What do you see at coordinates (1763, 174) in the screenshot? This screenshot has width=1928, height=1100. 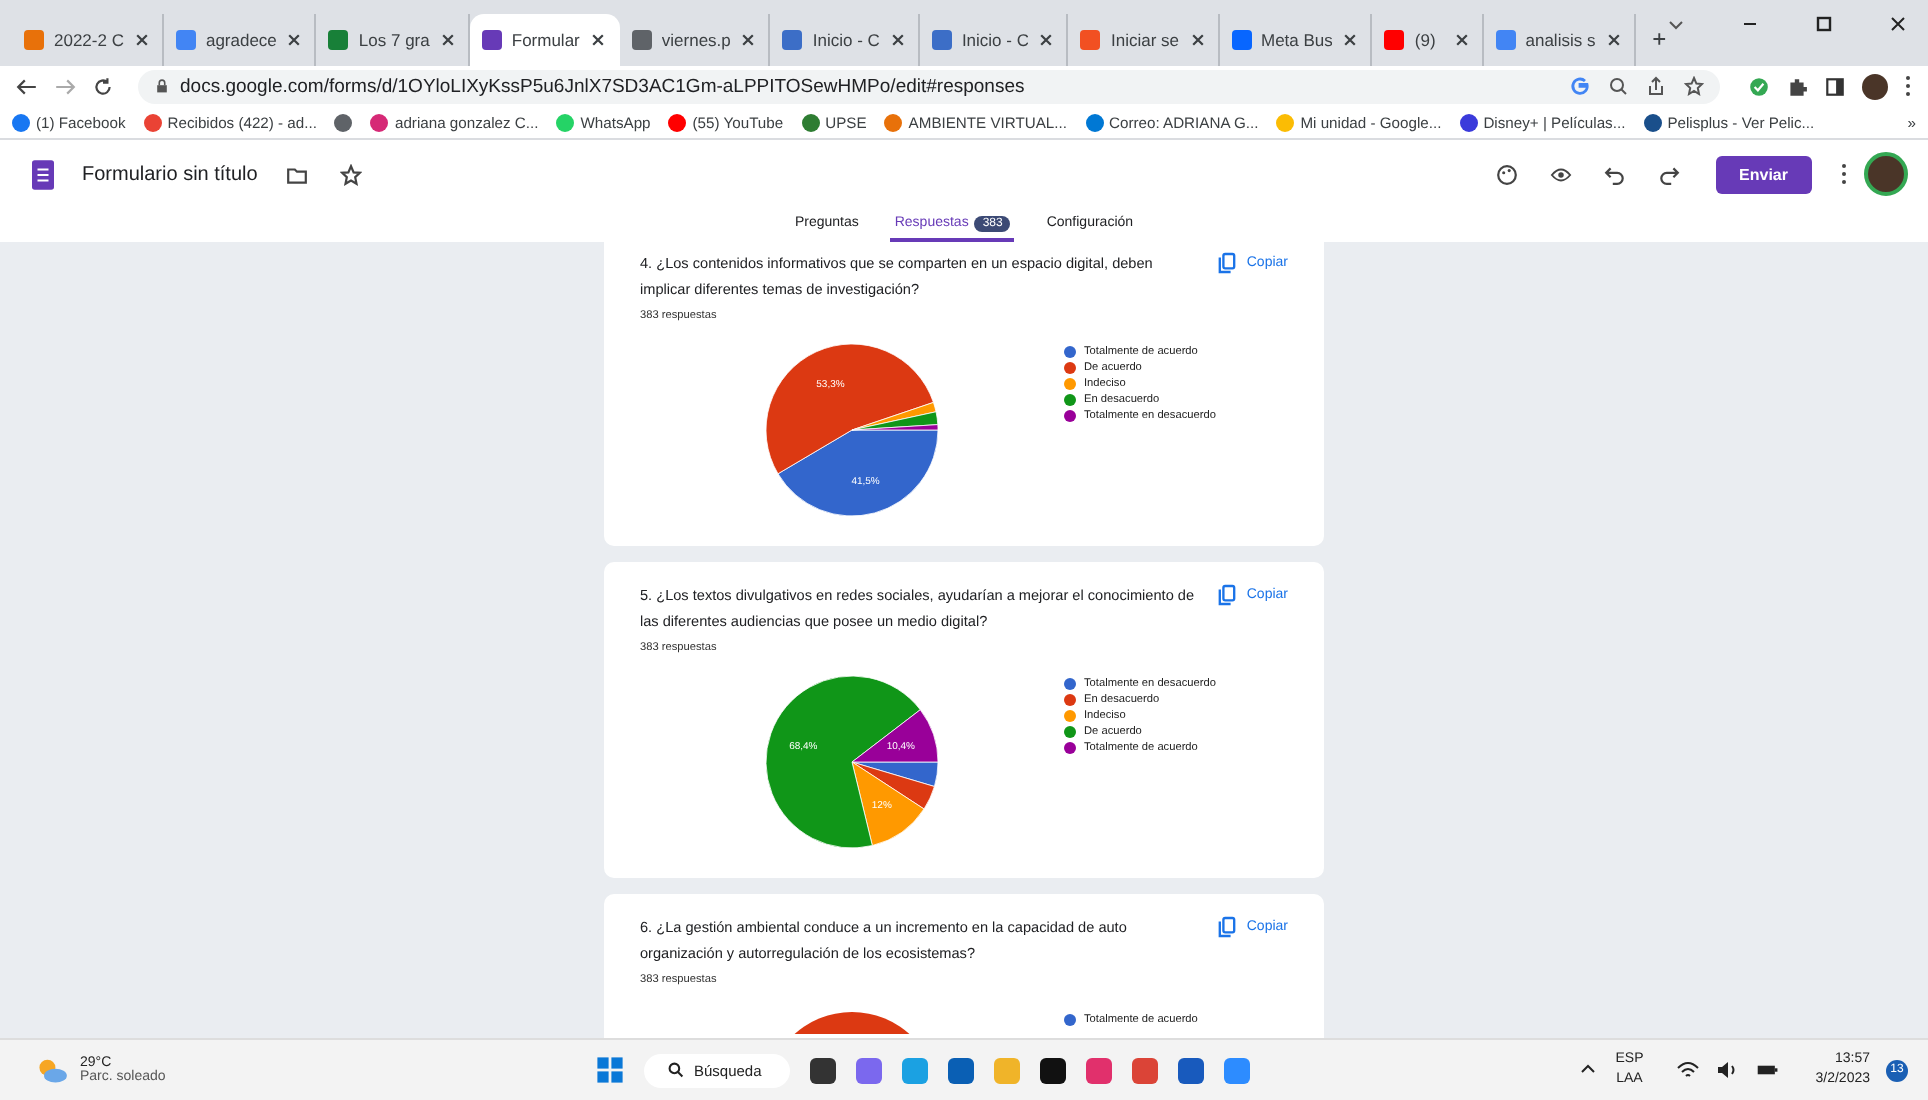 I see `send-button: Enviar` at bounding box center [1763, 174].